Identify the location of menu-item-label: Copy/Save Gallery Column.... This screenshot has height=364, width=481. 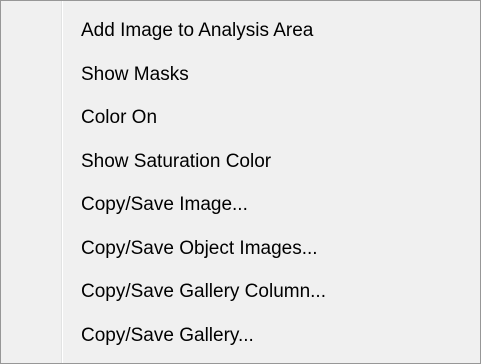
(203, 291).